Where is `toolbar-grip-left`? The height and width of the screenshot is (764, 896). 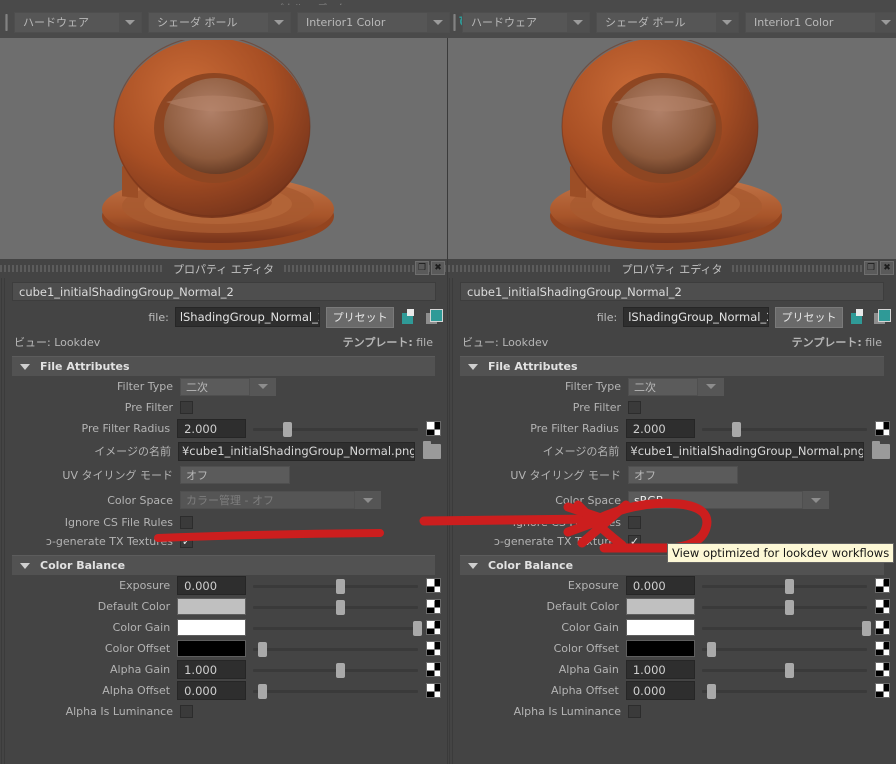
toolbar-grip-left is located at coordinates (6, 22).